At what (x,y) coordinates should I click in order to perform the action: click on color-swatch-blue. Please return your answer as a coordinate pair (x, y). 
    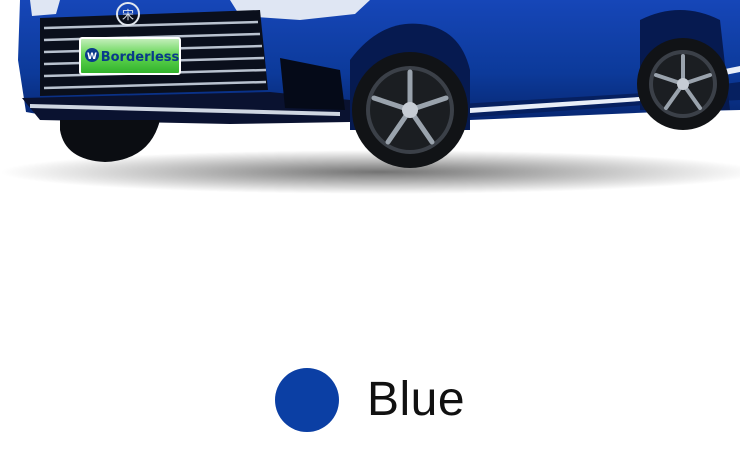
    Looking at the image, I should click on (306, 400).